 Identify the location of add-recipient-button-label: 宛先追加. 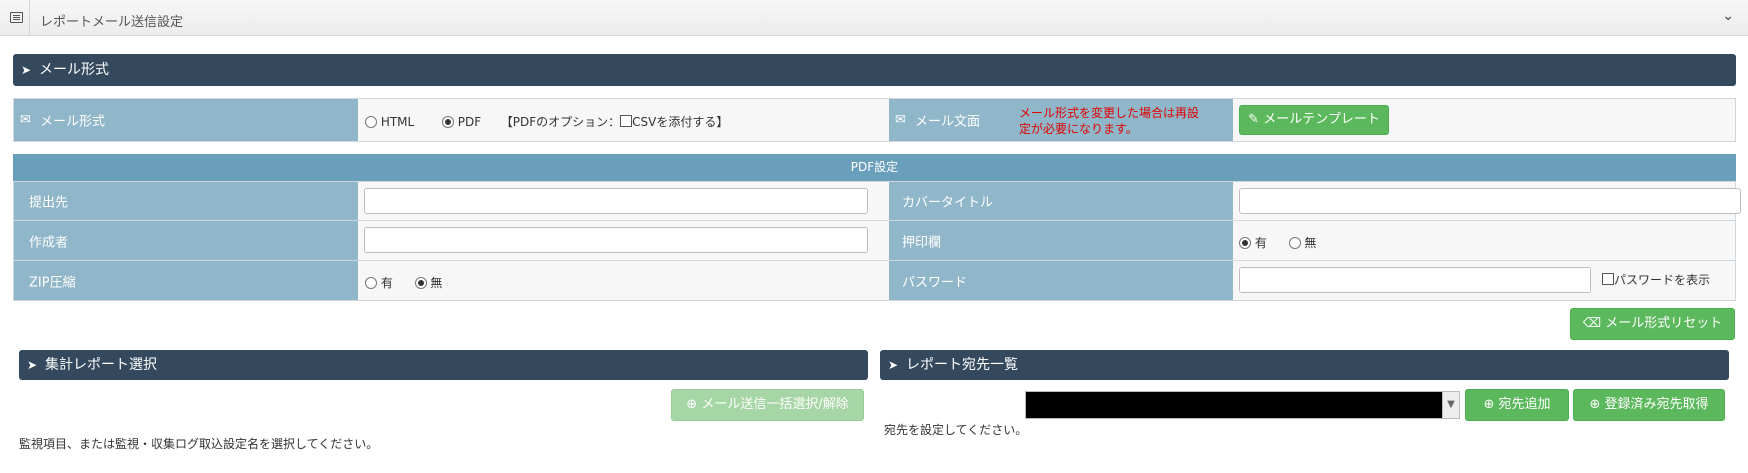
(1524, 404).